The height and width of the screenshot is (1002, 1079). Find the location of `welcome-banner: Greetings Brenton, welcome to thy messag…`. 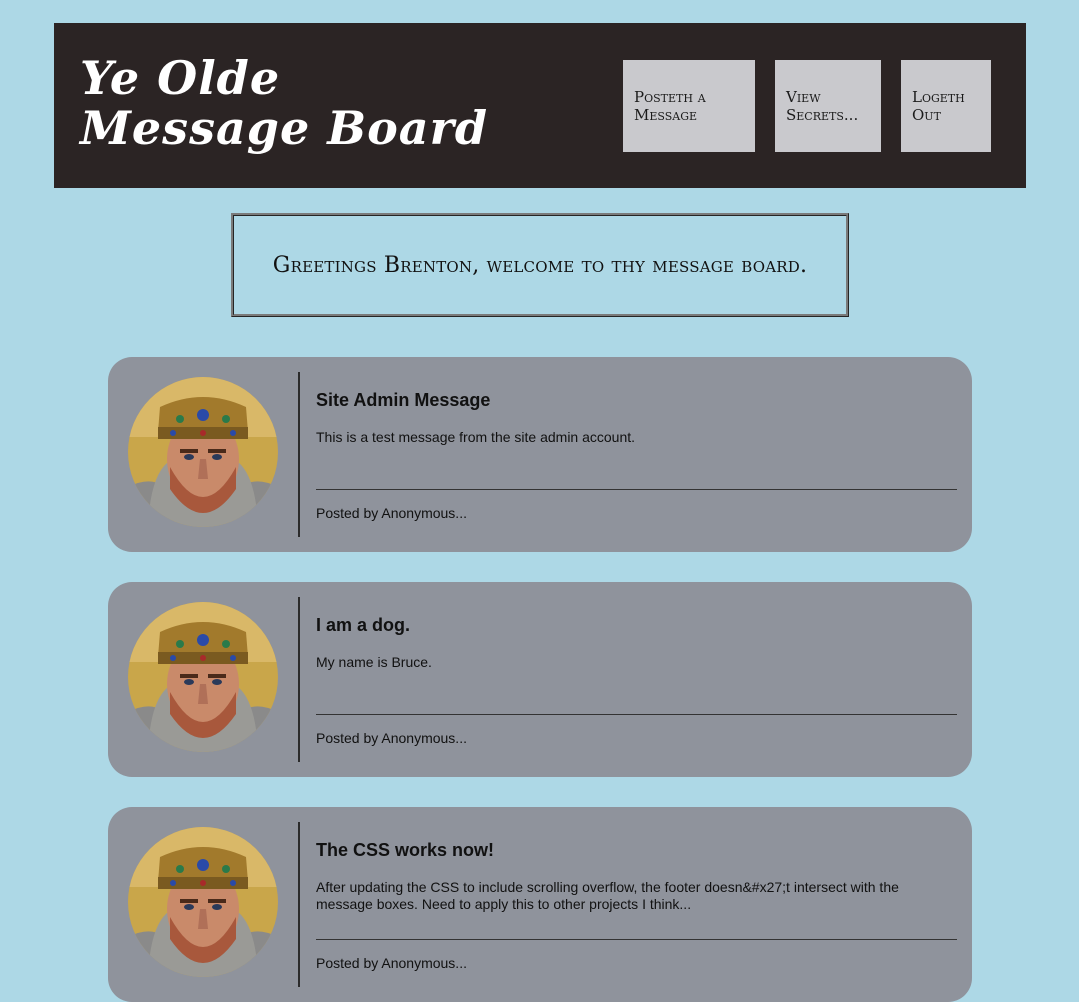

welcome-banner: Greetings Brenton, welcome to thy messag… is located at coordinates (540, 265).